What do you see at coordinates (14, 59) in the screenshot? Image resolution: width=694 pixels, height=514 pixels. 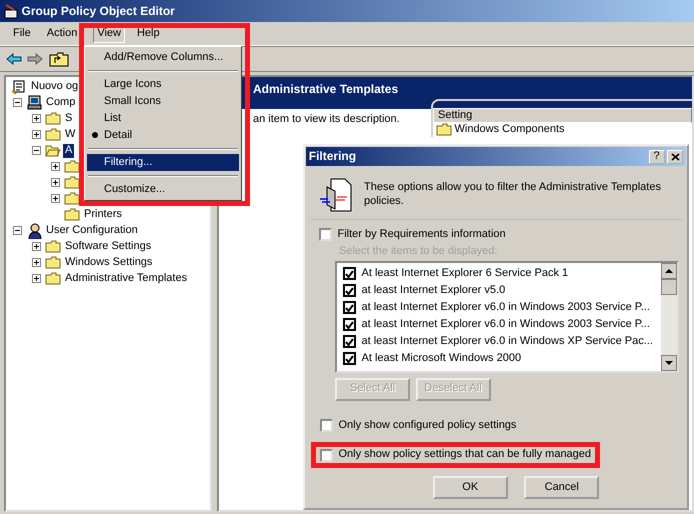 I see `back-icon` at bounding box center [14, 59].